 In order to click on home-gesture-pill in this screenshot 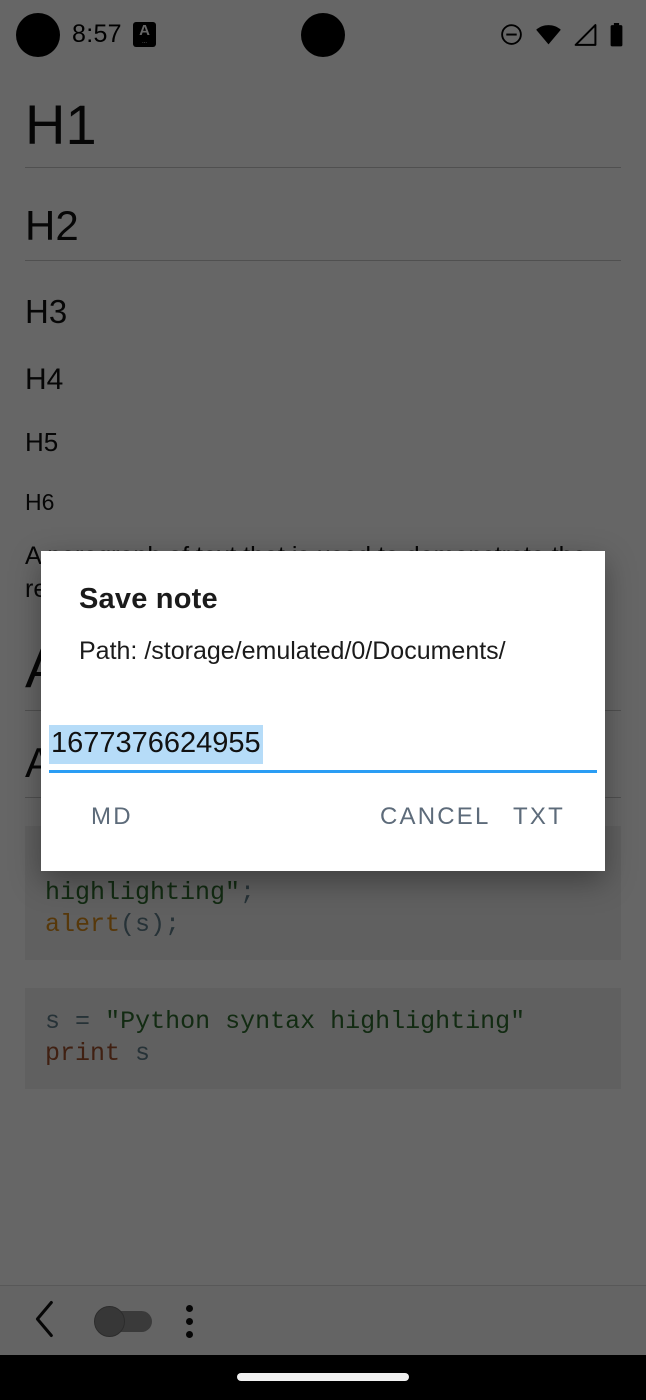, I will do `click(323, 1377)`.